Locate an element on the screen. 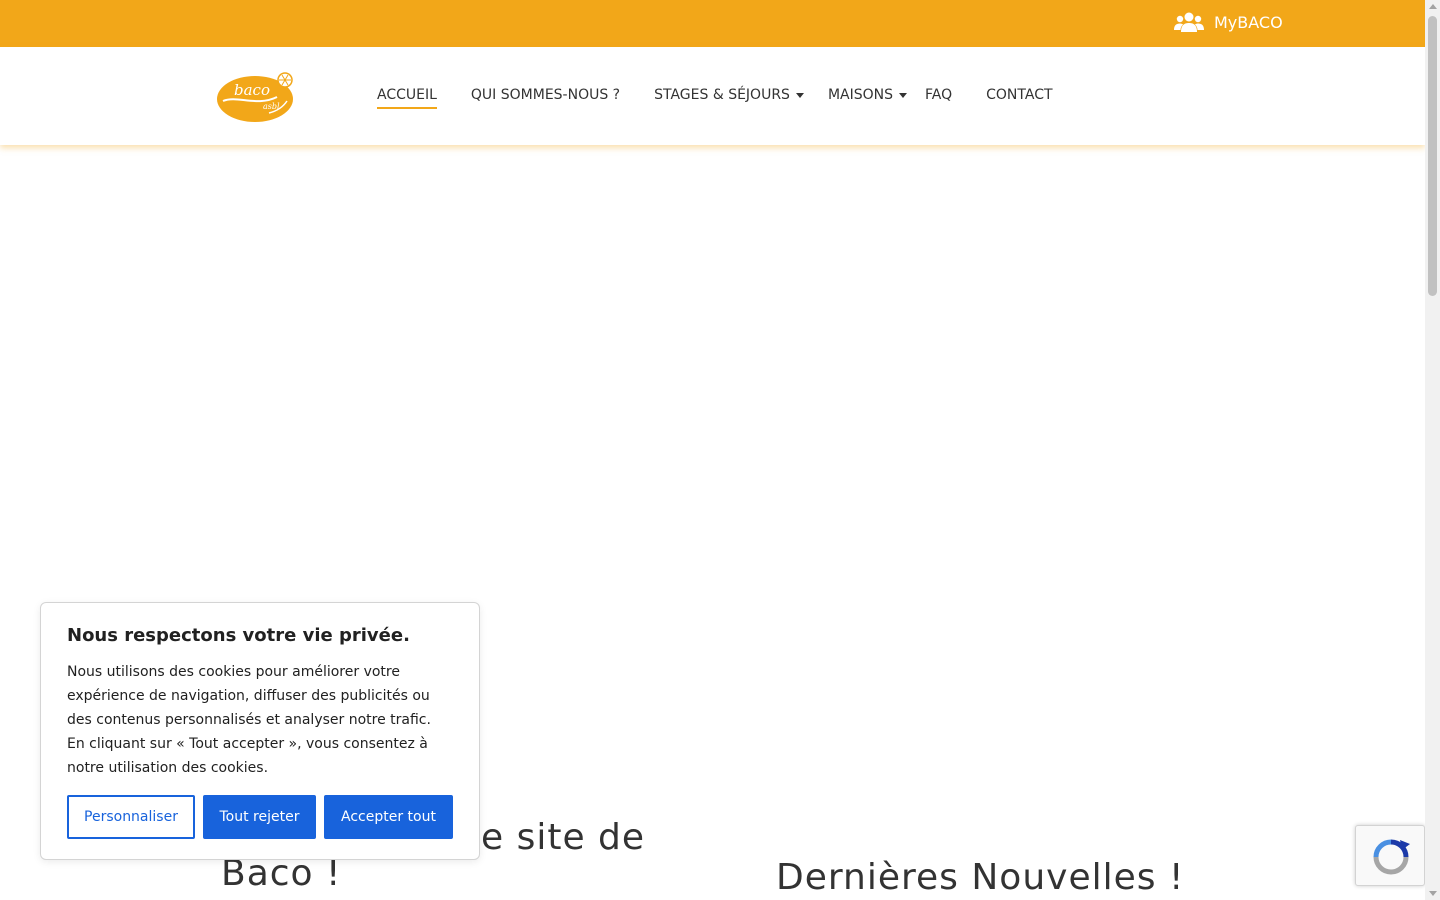 This screenshot has height=900, width=1440. reject-all-button: Tout rejeter is located at coordinates (259, 817).